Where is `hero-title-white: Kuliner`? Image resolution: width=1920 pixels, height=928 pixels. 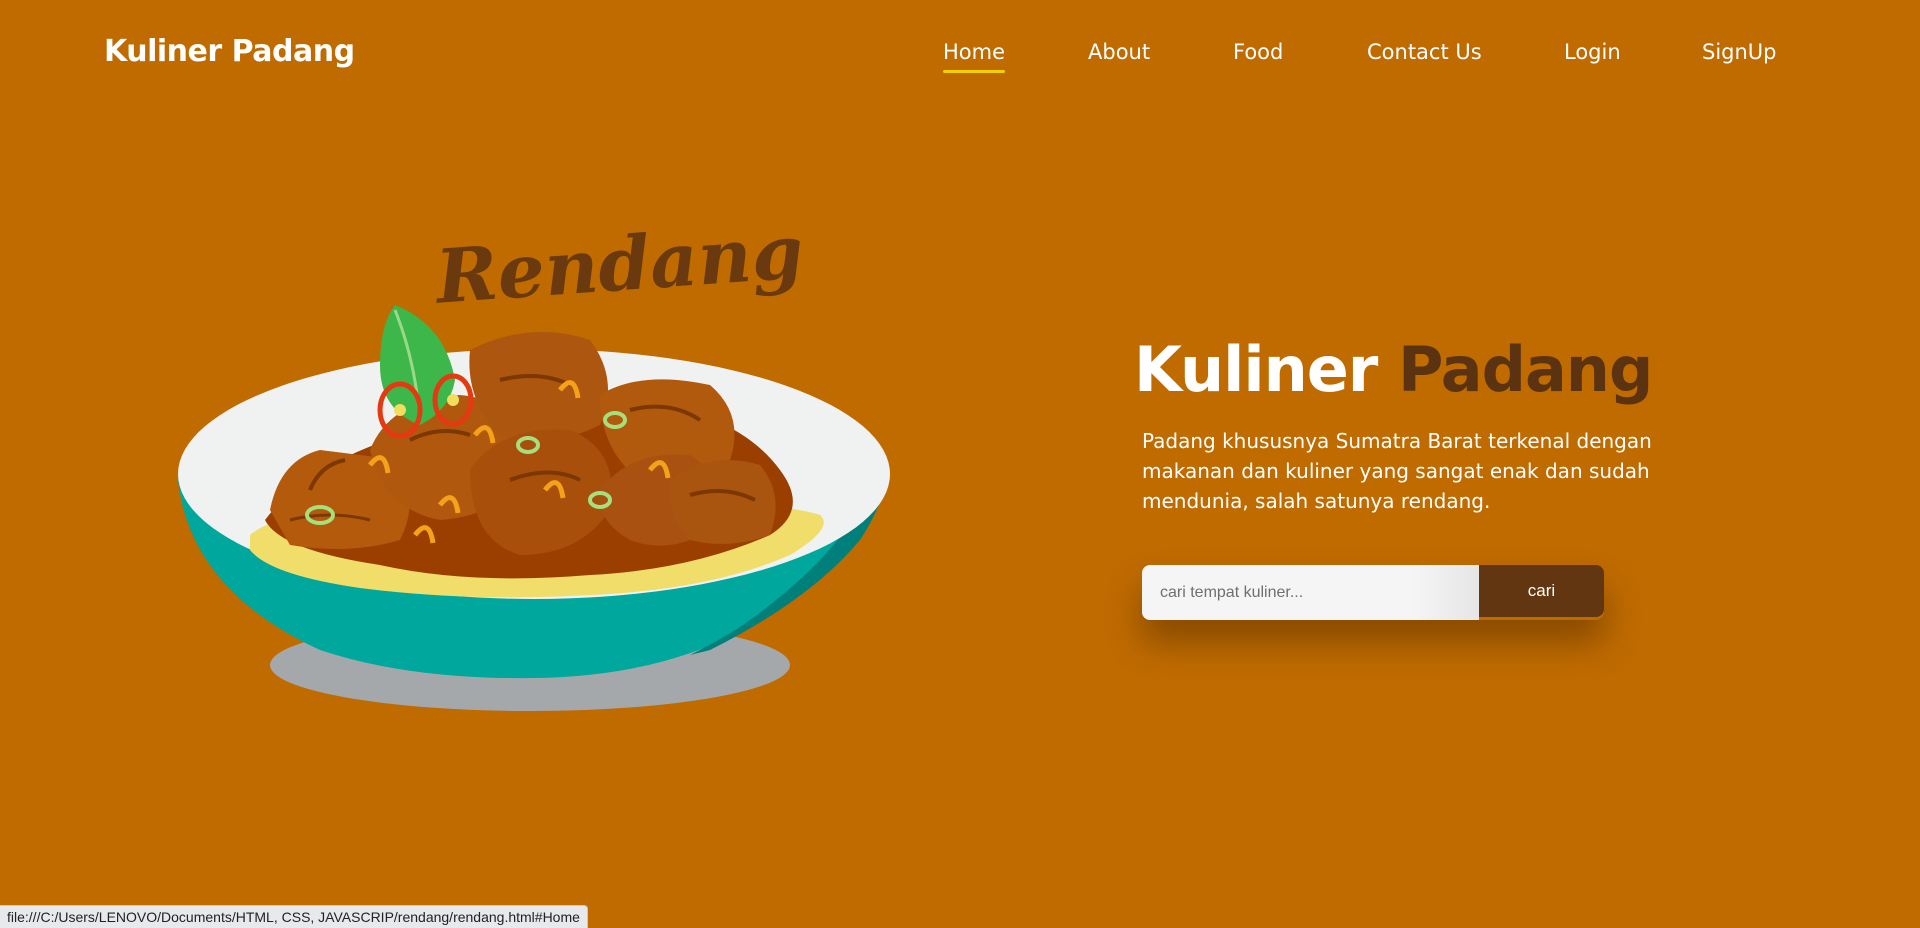 hero-title-white: Kuliner is located at coordinates (1256, 369).